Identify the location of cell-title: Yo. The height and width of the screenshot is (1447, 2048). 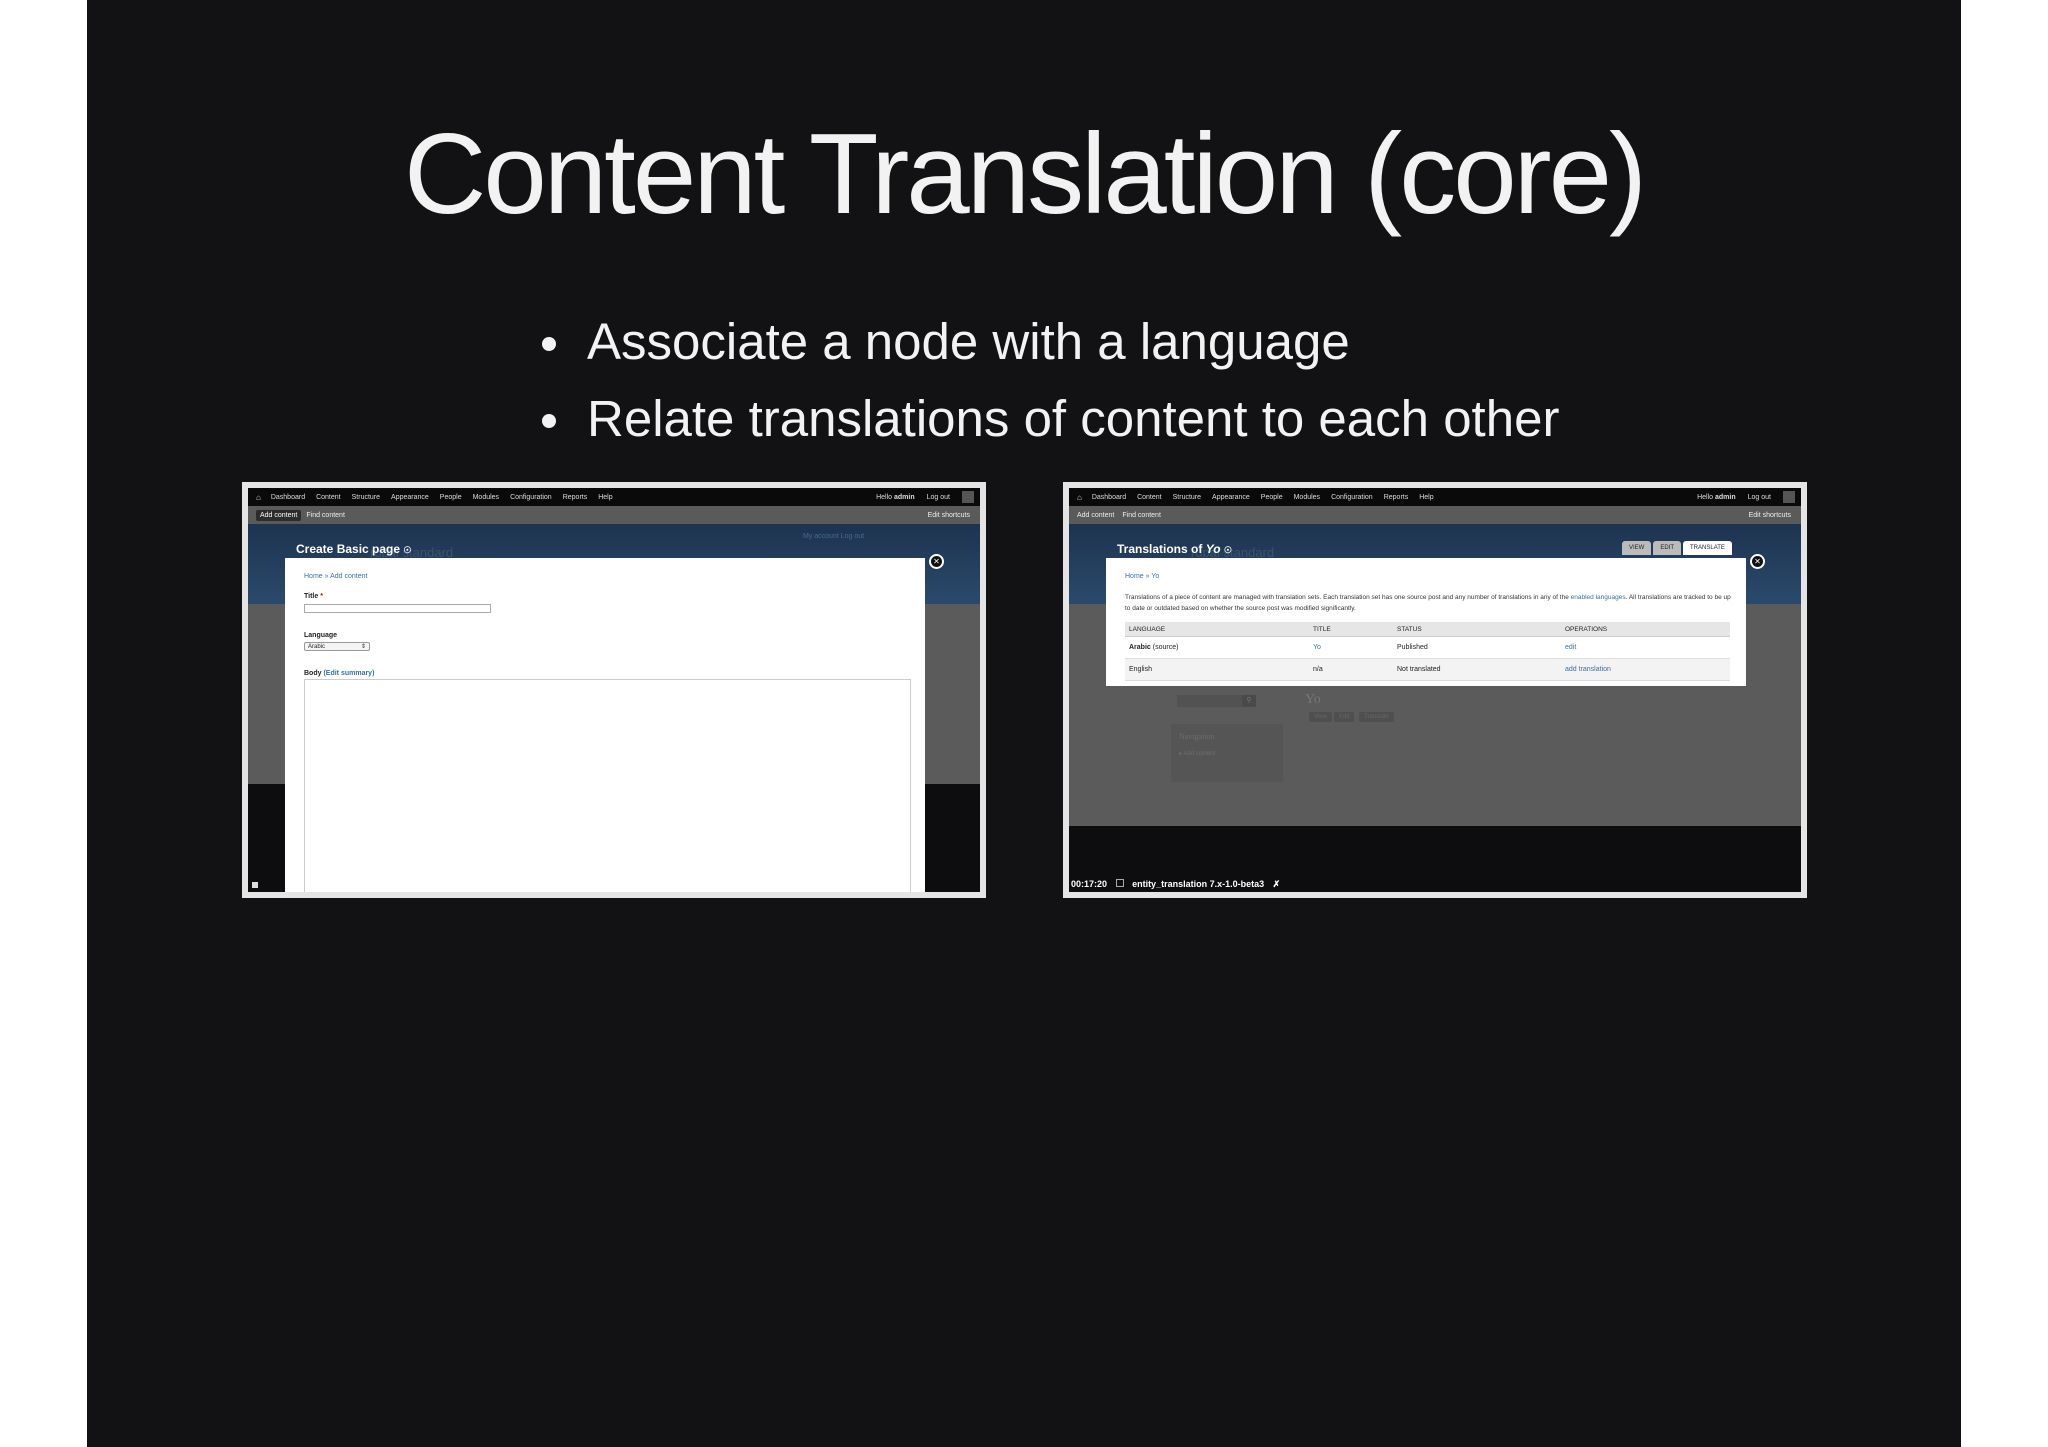
(1351, 647).